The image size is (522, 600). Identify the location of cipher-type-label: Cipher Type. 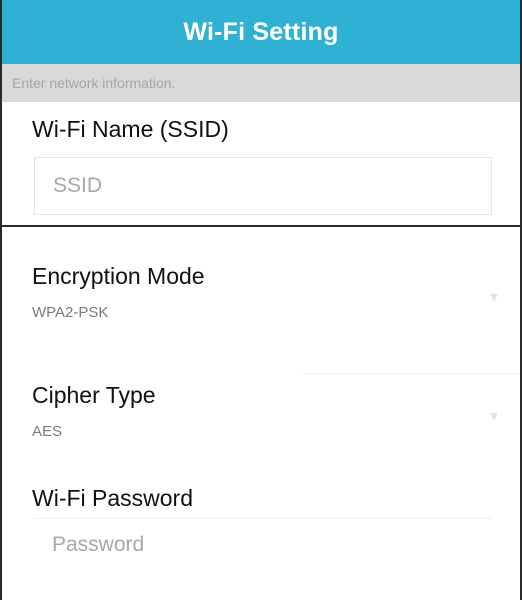
(94, 395).